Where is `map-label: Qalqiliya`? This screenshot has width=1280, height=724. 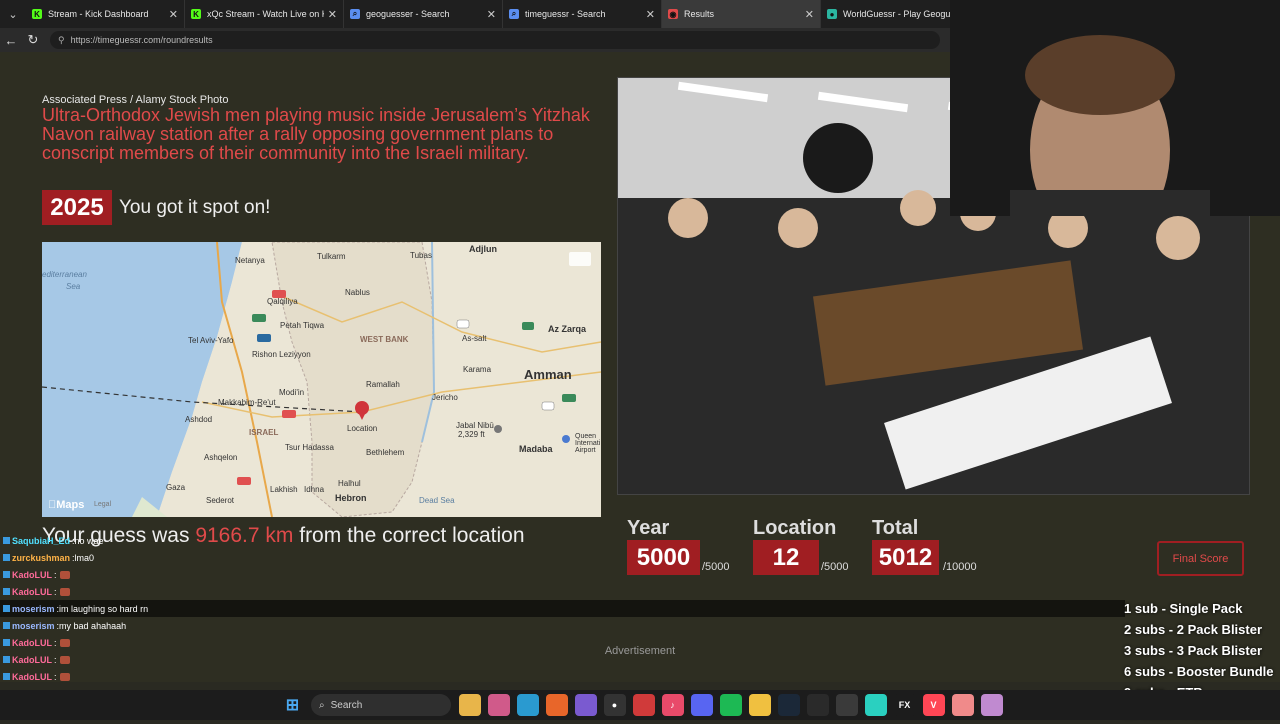
map-label: Qalqiliya is located at coordinates (282, 301).